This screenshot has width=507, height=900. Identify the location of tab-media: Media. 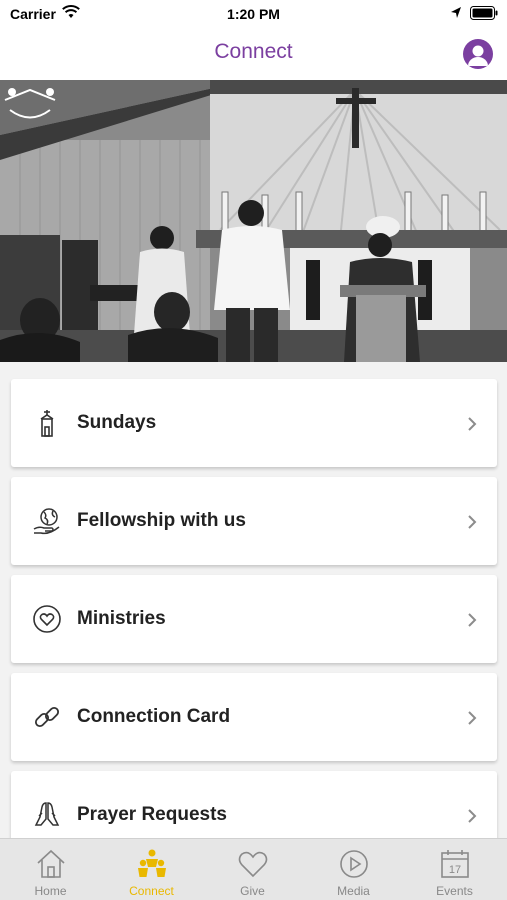
(353, 869).